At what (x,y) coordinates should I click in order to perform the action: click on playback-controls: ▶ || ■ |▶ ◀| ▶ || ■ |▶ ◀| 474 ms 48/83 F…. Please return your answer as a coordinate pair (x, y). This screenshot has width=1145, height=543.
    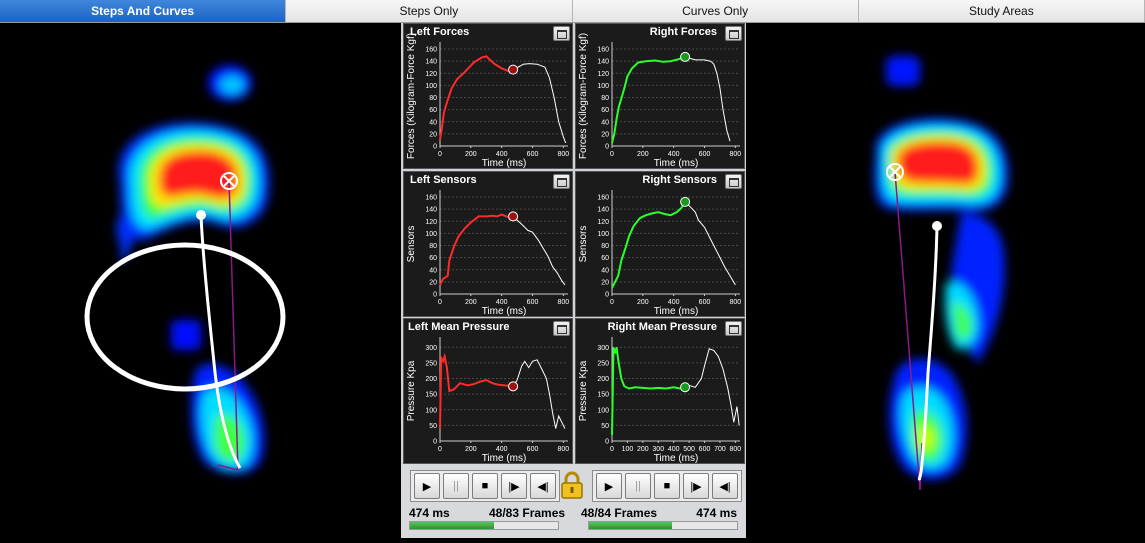
    Looking at the image, I should click on (573, 501).